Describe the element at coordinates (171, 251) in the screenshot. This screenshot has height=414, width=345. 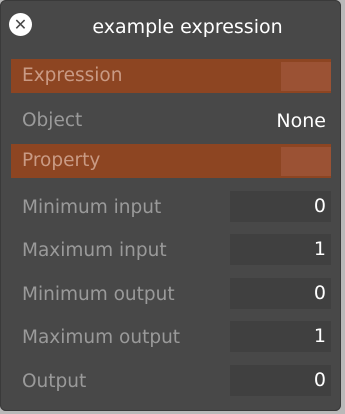
I see `maximum-input-row: Maximum input 1` at that location.